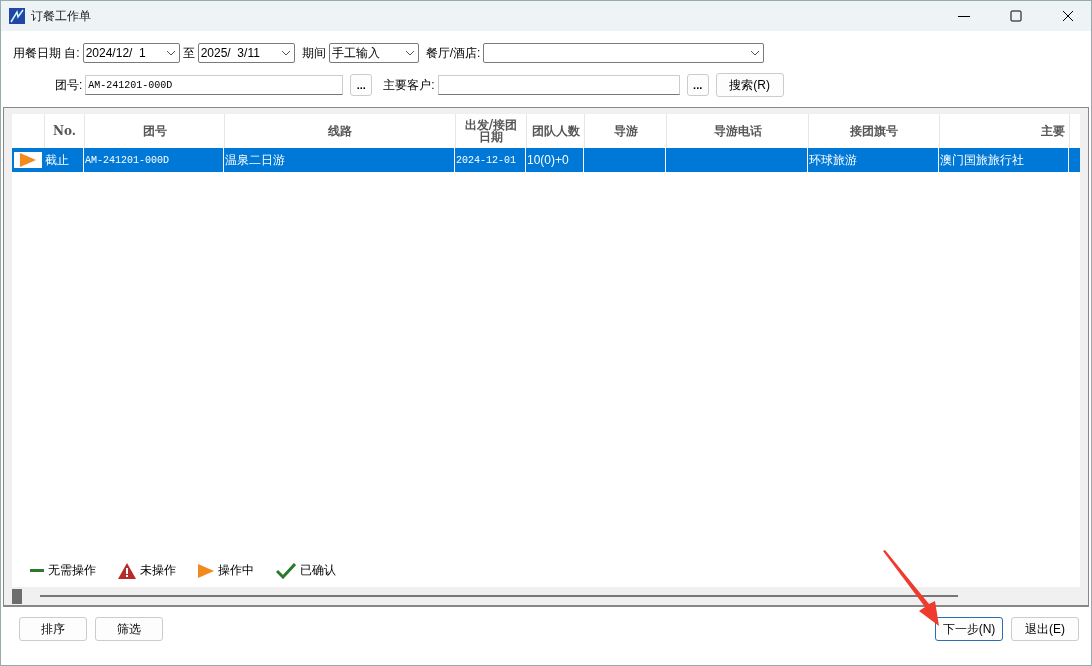 This screenshot has height=666, width=1092. I want to click on customer-field, so click(558, 85).